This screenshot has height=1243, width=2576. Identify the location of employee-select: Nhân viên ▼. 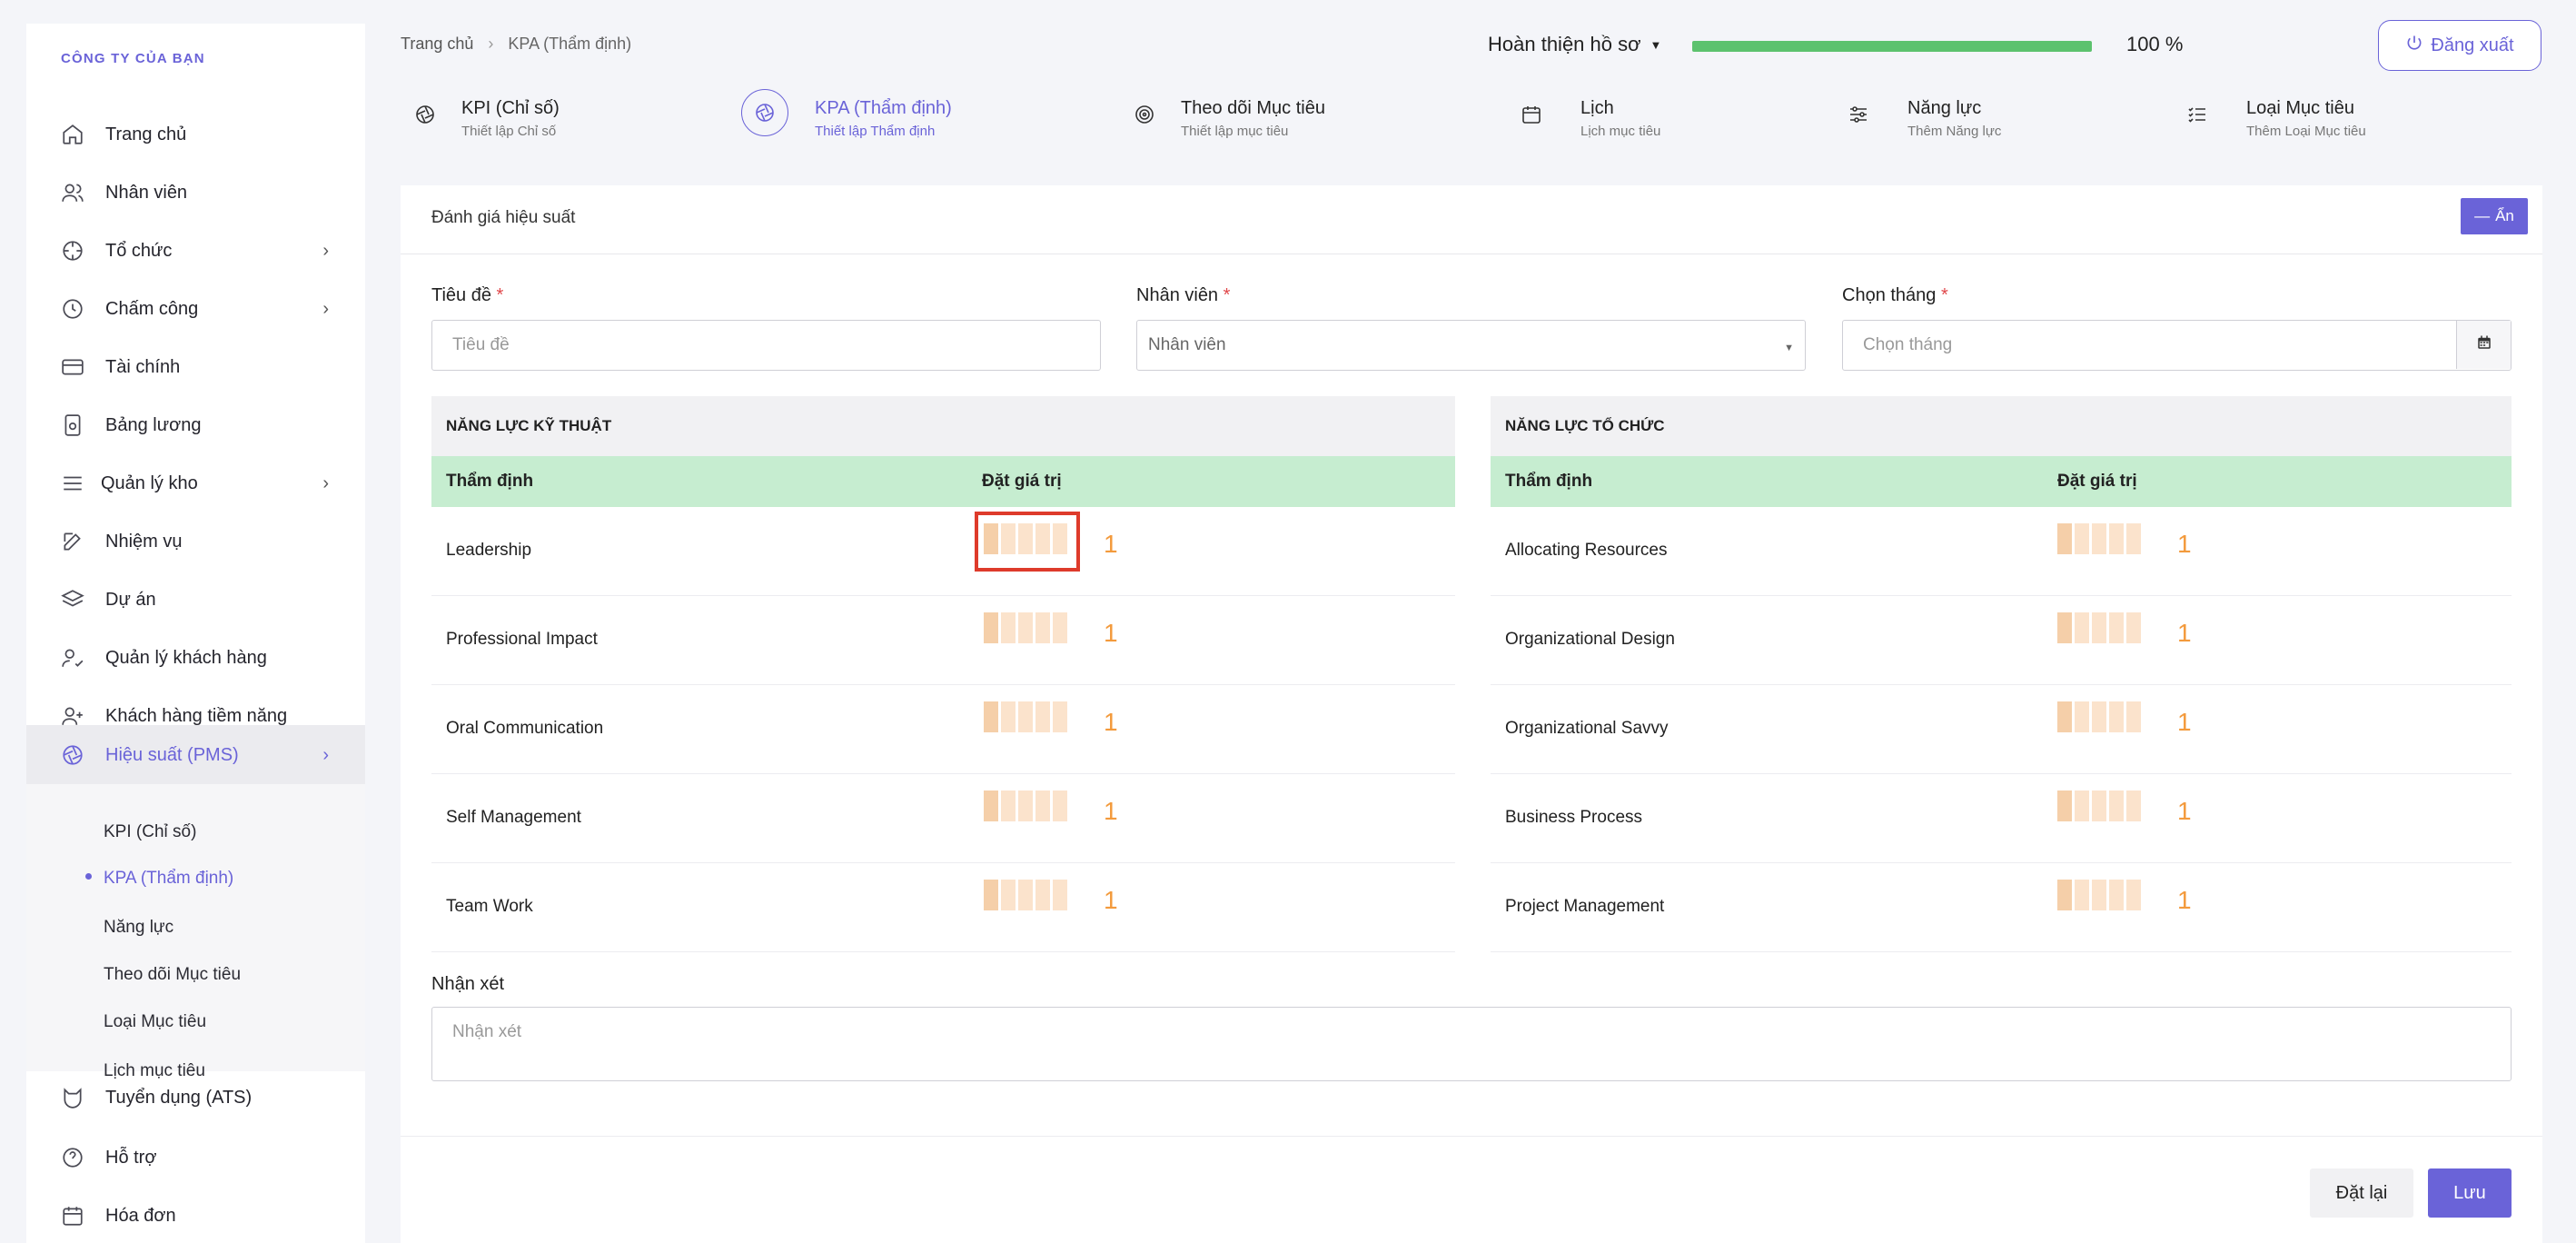
(1471, 345).